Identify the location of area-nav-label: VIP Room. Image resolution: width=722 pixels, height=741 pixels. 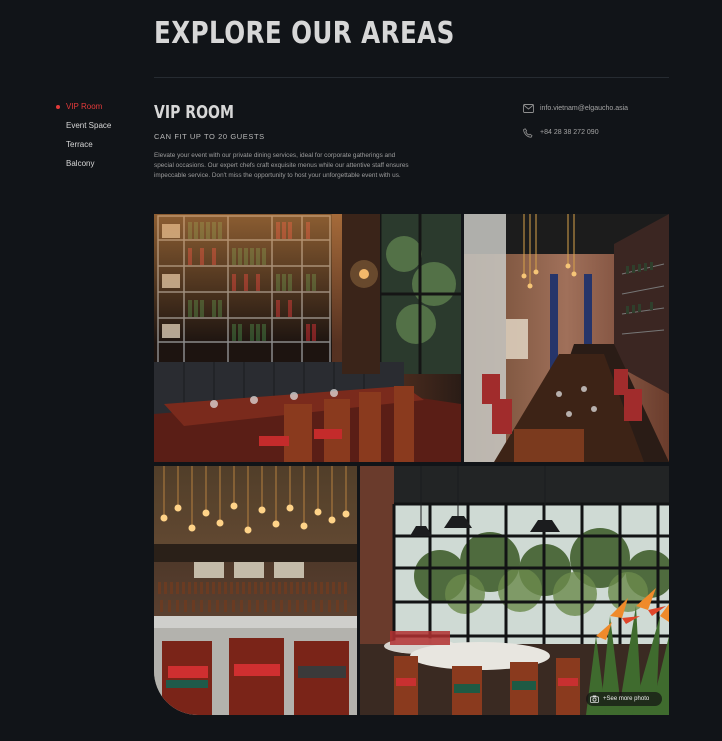
(84, 106).